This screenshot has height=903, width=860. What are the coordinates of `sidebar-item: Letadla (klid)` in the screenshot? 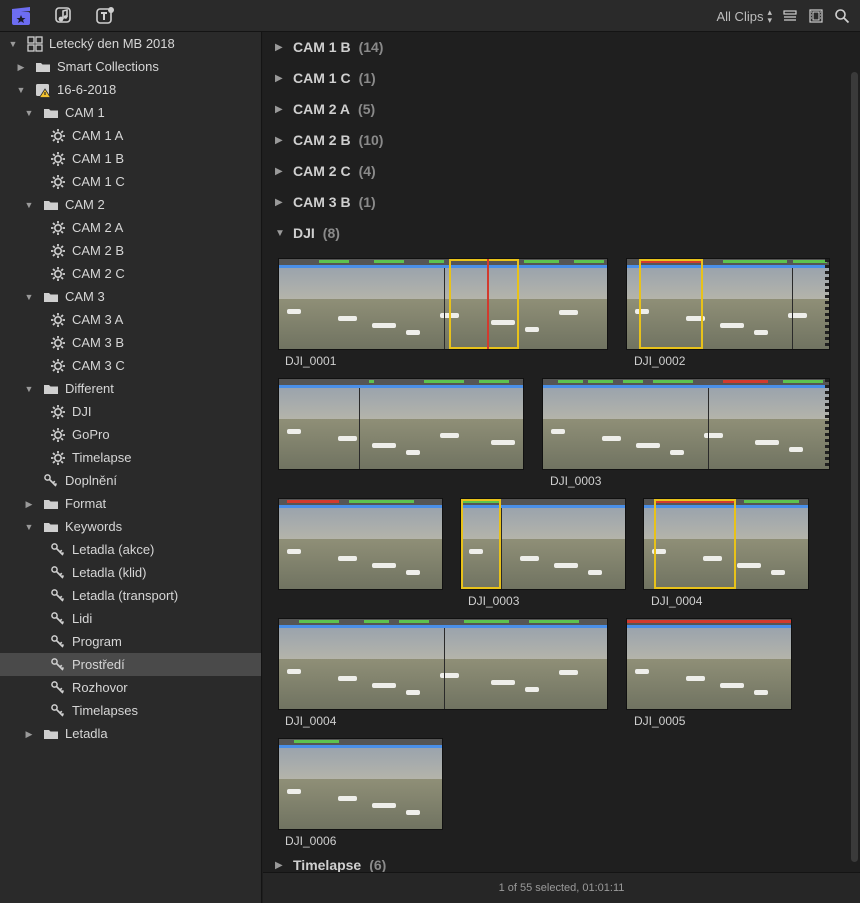 It's located at (130, 572).